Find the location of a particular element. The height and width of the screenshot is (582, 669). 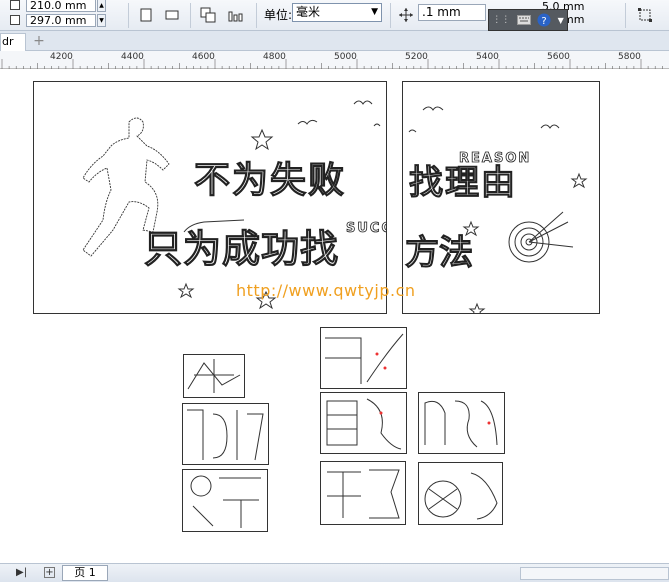

success-text: SUCCESS is located at coordinates (366, 228).